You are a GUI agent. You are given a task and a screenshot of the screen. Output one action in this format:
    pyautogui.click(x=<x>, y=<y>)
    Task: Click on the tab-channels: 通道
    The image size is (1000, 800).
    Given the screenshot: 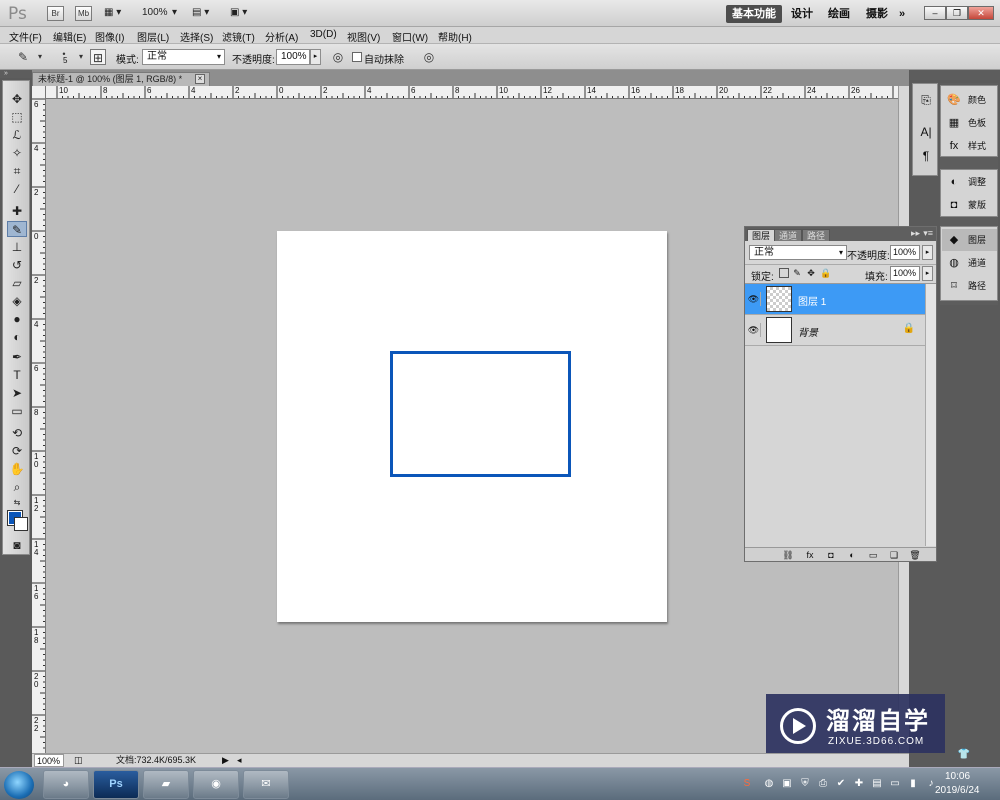 What is the action you would take?
    pyautogui.click(x=788, y=235)
    